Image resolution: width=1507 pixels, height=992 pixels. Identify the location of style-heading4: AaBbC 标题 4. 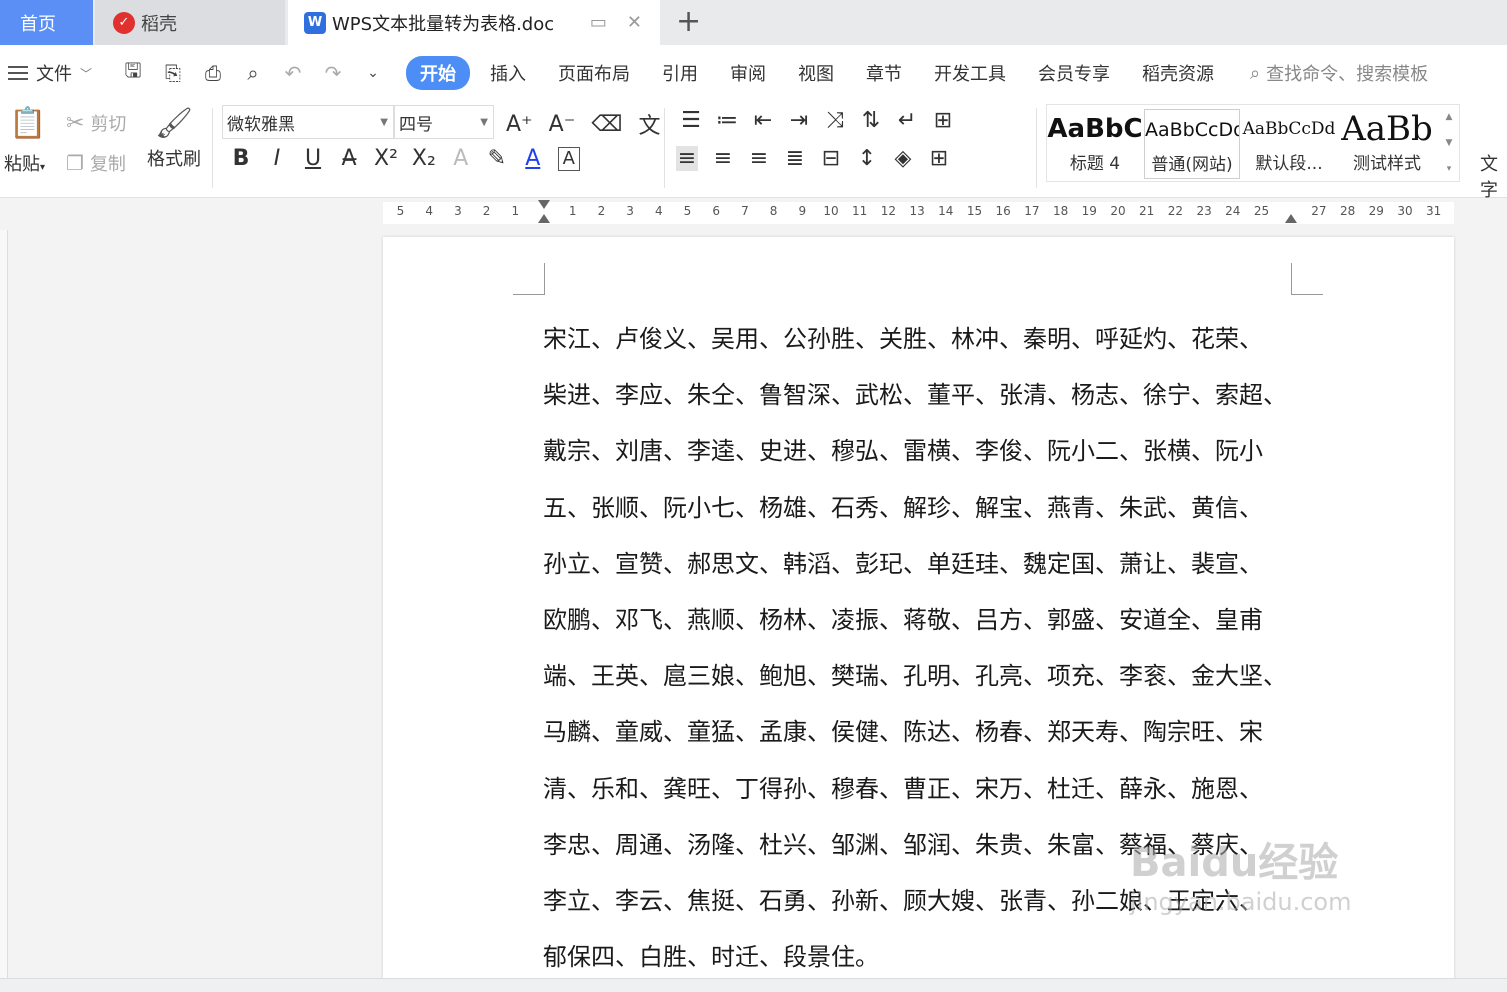
(1095, 144).